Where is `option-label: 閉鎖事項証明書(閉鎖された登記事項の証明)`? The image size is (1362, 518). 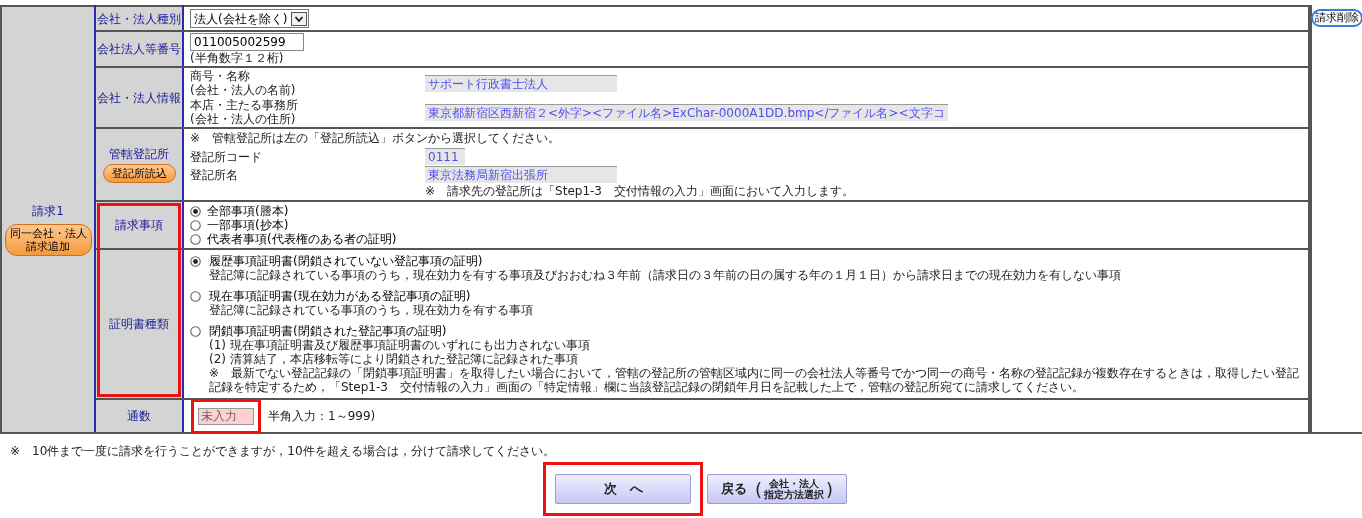 option-label: 閉鎖事項証明書(閉鎖された登記事項の証明) is located at coordinates (328, 331).